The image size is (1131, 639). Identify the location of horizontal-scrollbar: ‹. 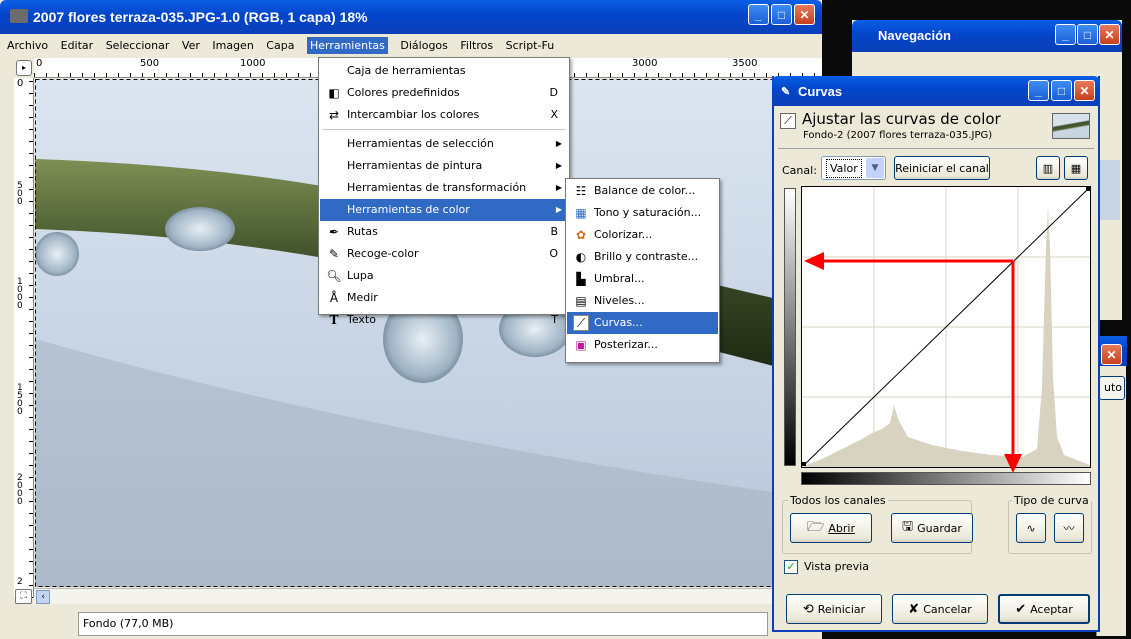
(428, 596).